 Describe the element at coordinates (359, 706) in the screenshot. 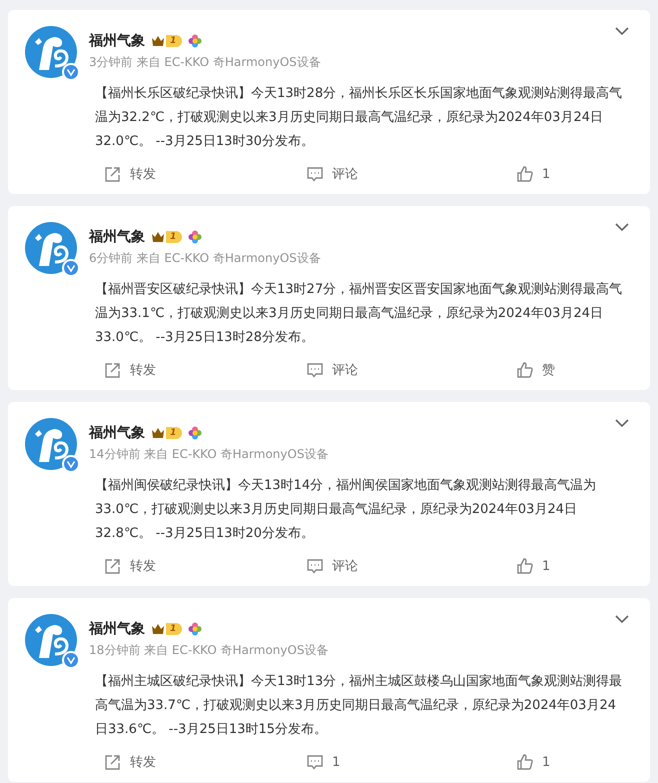

I see `post-text: 【福州主城区破纪录快讯】今天13时13分，福州主城区鼓楼乌山国家地面气象观测站测得最高气温为33.7℃，打破观测史以来3月历史同期日最高气温纪录，原纪录为2024年03月24日33.6℃。 --3月25日13时15分发布。` at that location.